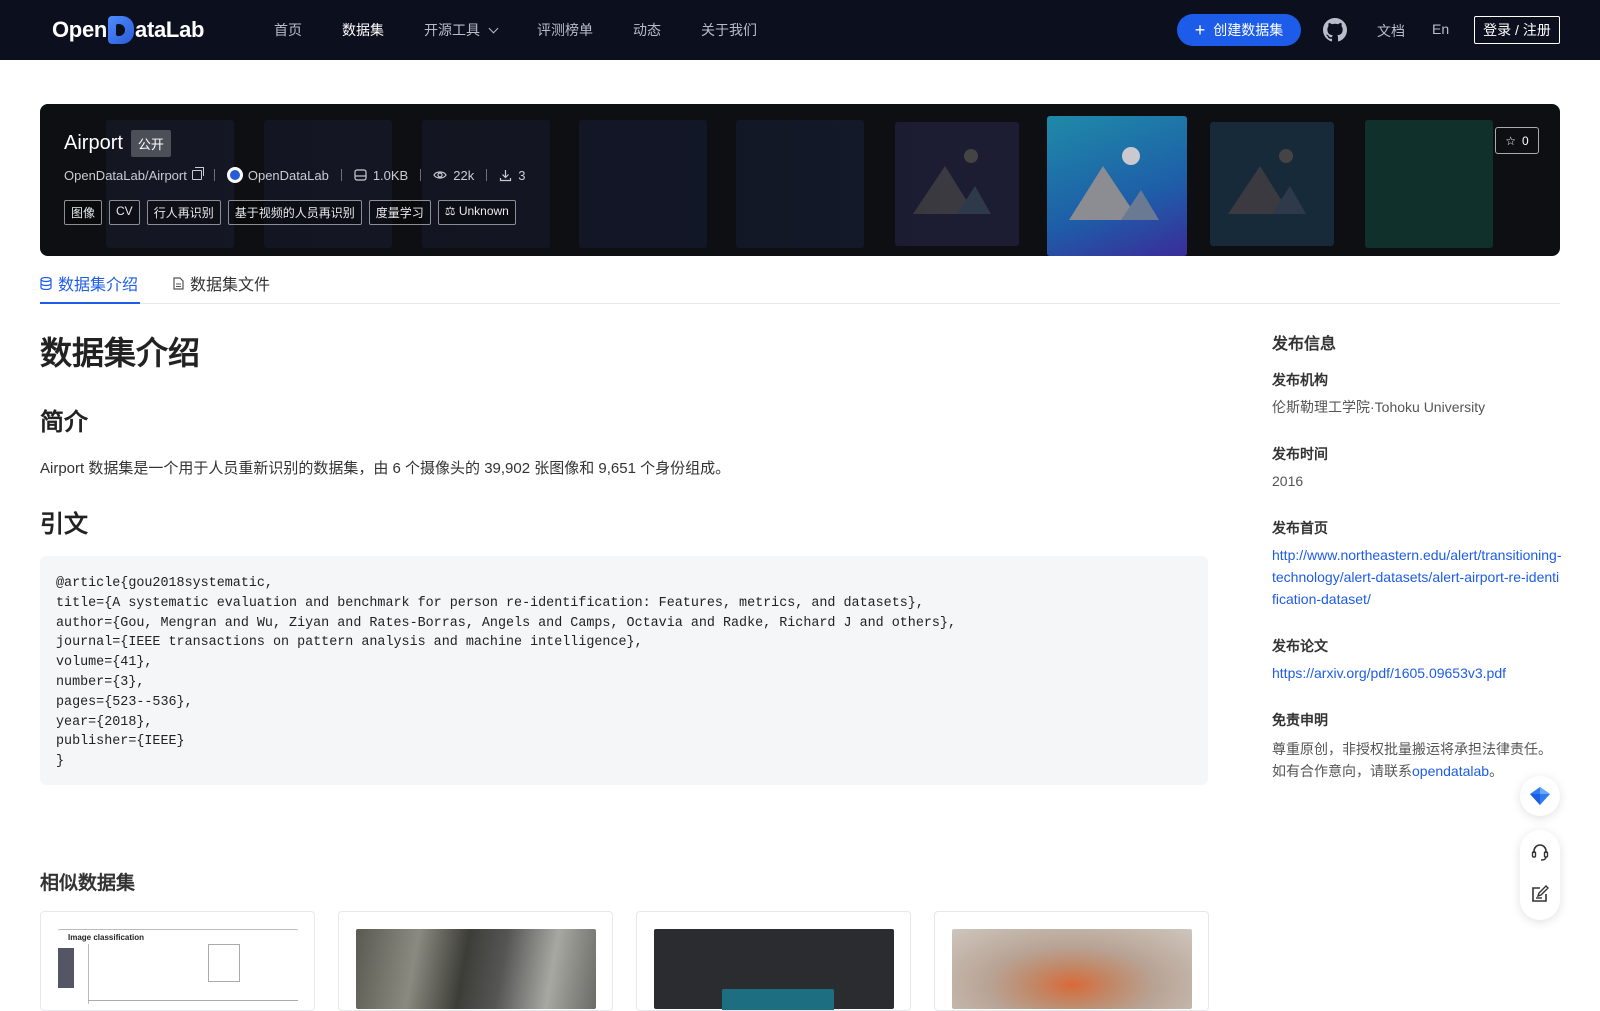 The height and width of the screenshot is (1011, 1600). I want to click on nav-datasets: 数据集, so click(363, 30).